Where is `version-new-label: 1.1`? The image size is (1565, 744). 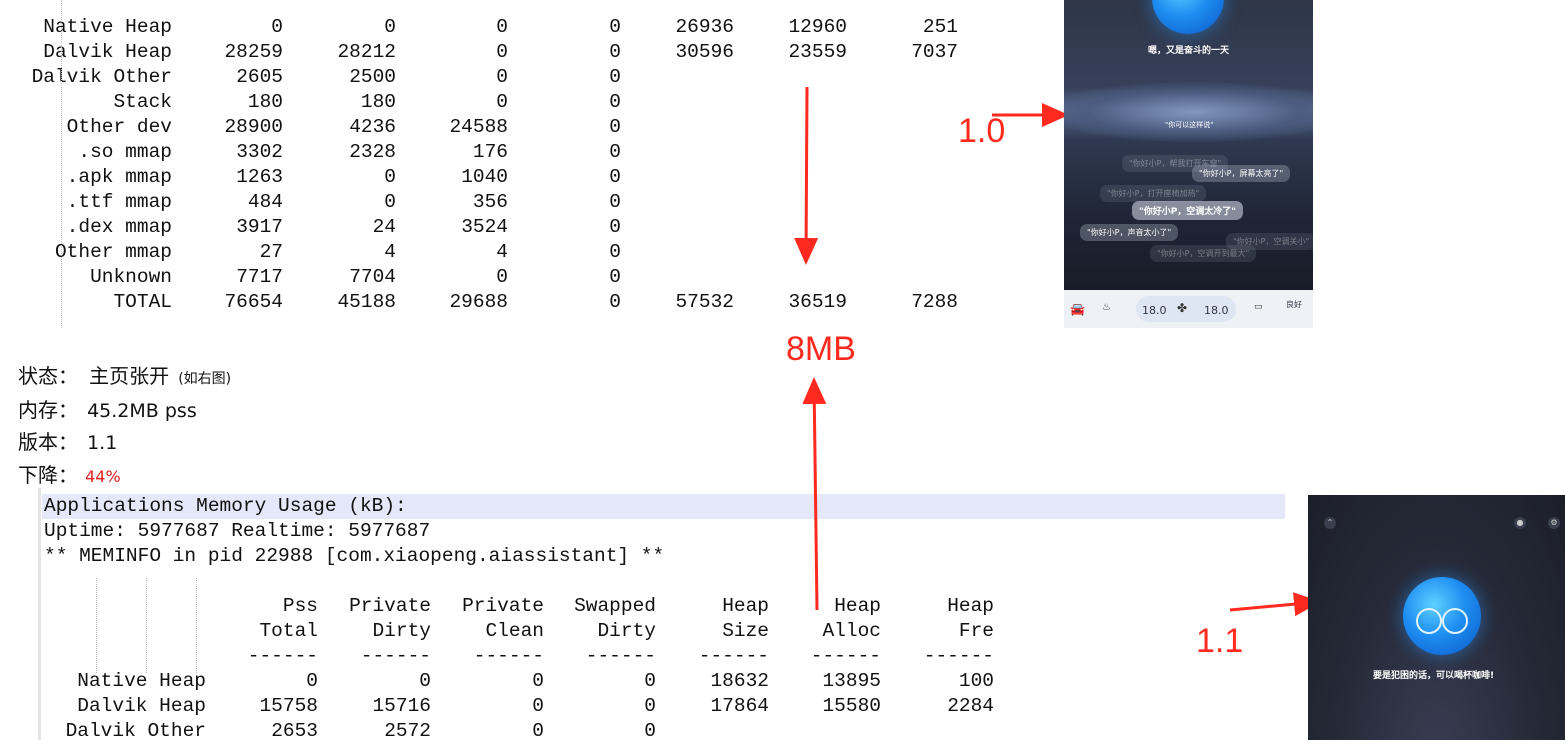 version-new-label: 1.1 is located at coordinates (1220, 641).